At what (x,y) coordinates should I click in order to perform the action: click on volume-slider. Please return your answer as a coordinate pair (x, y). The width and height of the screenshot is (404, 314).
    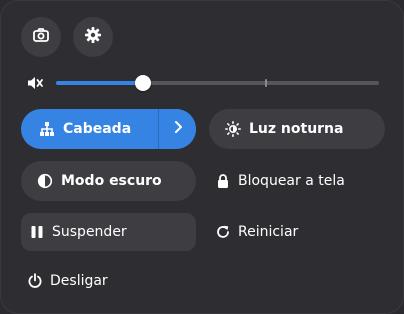
    Looking at the image, I should click on (217, 83).